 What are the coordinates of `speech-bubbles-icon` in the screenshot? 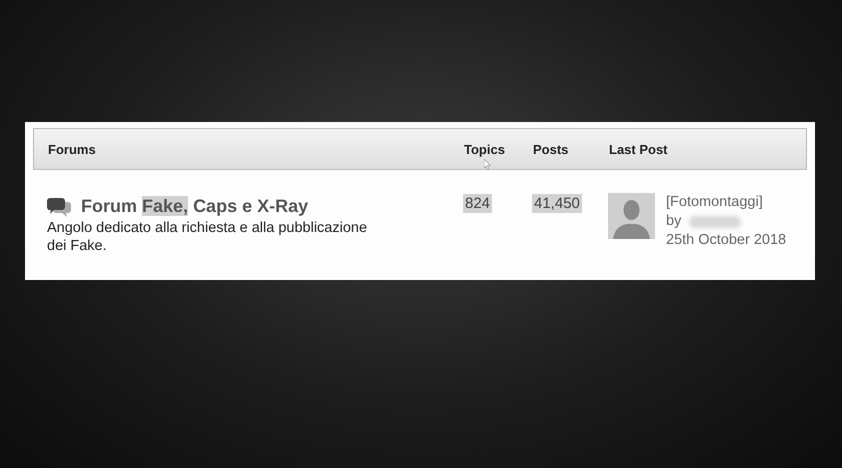 It's located at (59, 206).